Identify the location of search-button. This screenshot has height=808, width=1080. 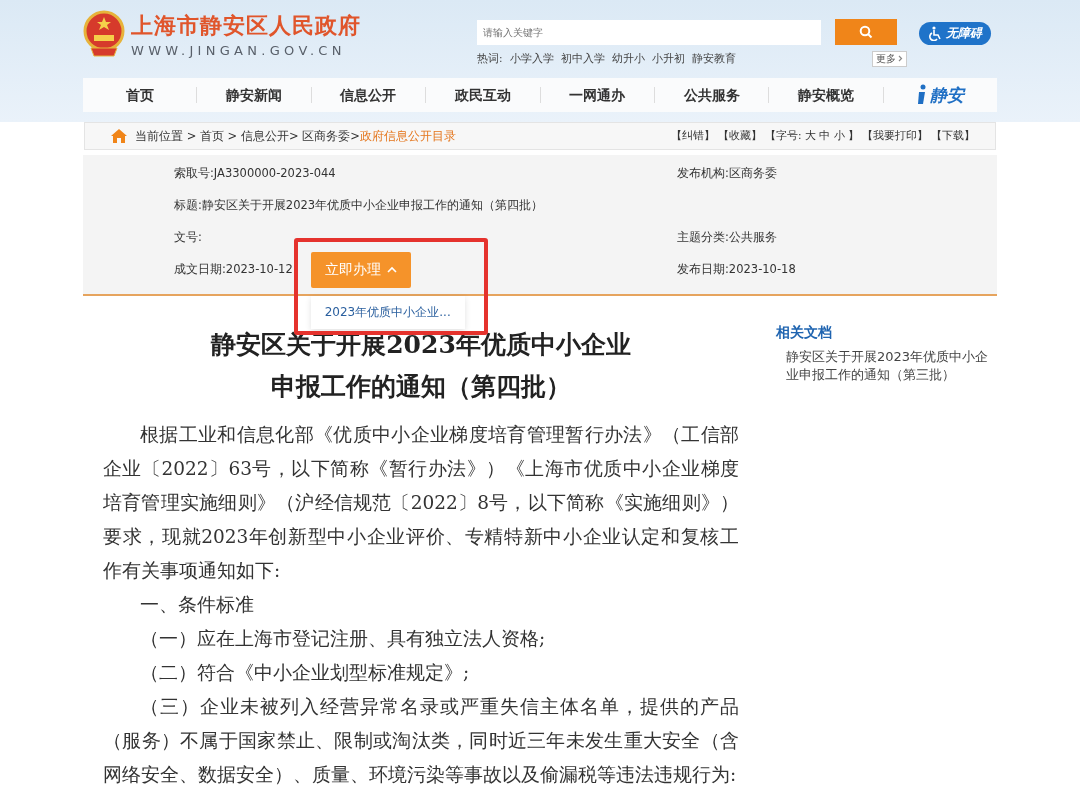
(866, 32).